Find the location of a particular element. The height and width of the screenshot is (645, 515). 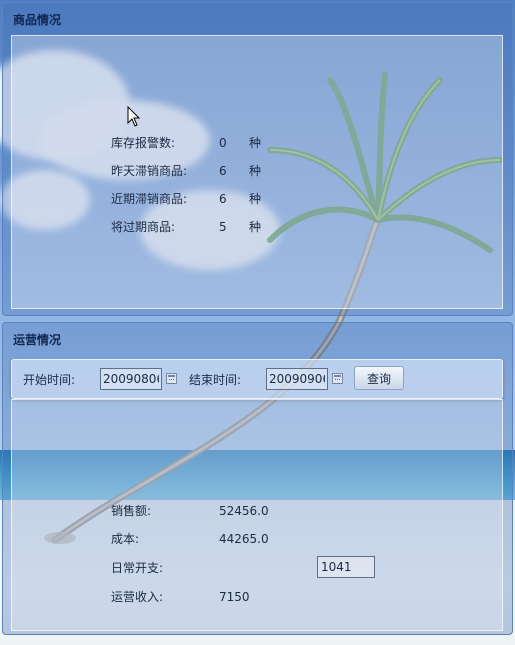

yesterday-slow-unit: 种 is located at coordinates (255, 171).